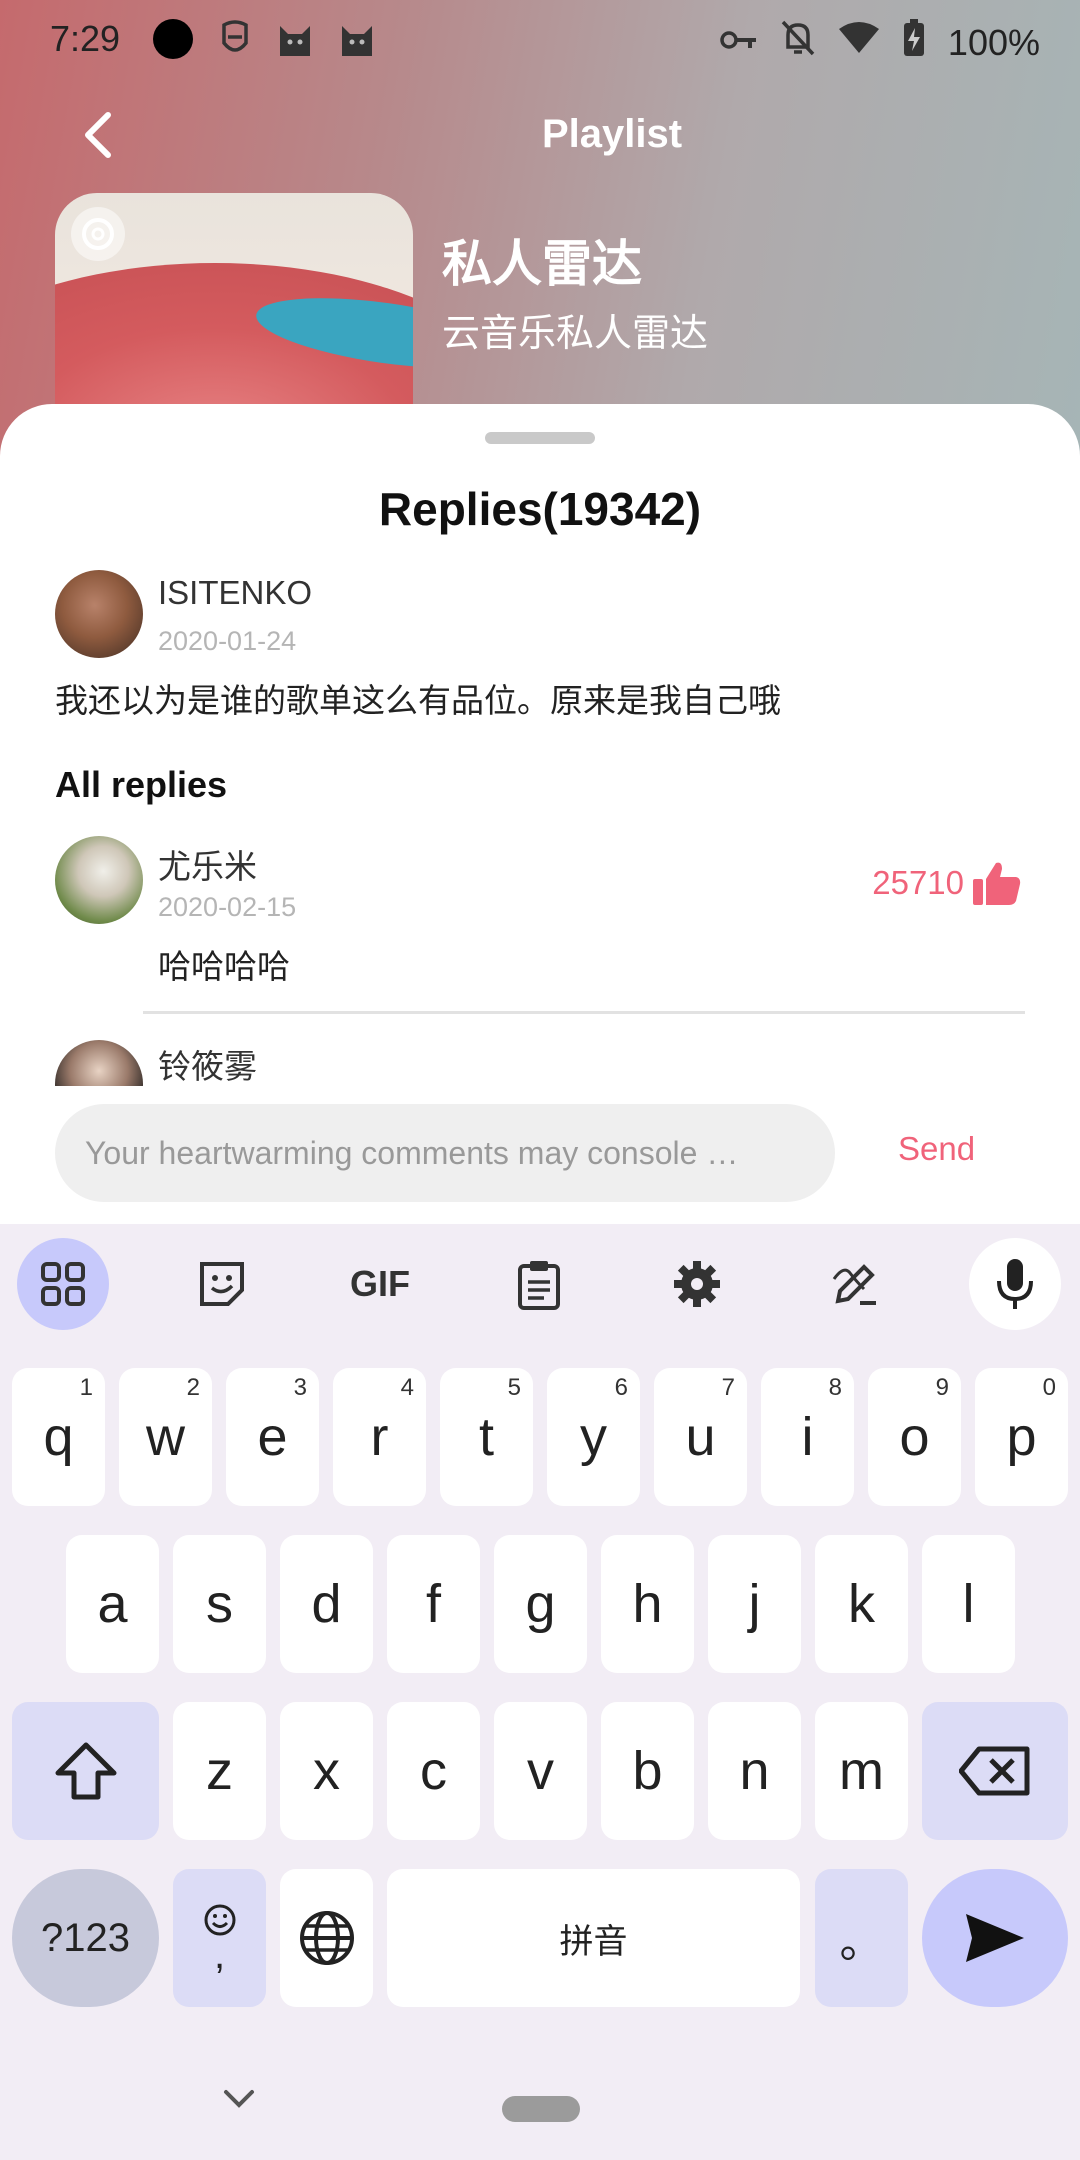  I want to click on key-m: m, so click(861, 1771).